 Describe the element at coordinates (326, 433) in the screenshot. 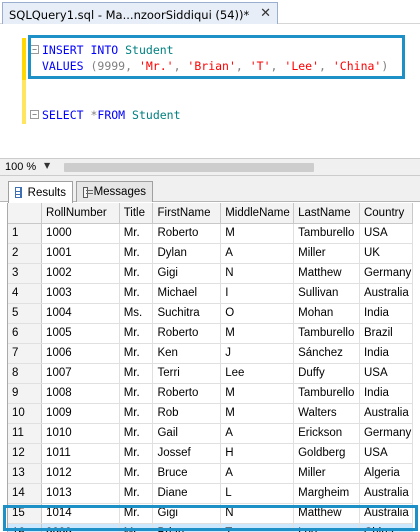

I see `table-cell: Erickson` at that location.